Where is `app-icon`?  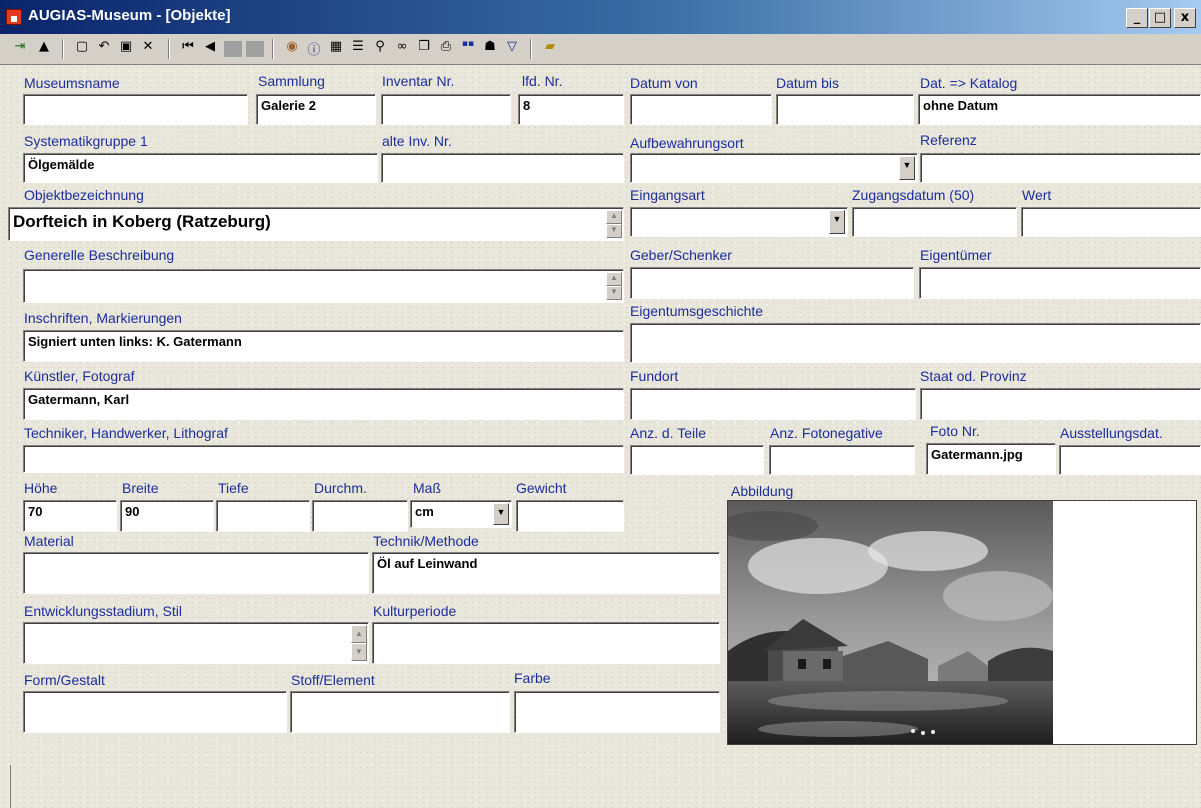 app-icon is located at coordinates (14, 17).